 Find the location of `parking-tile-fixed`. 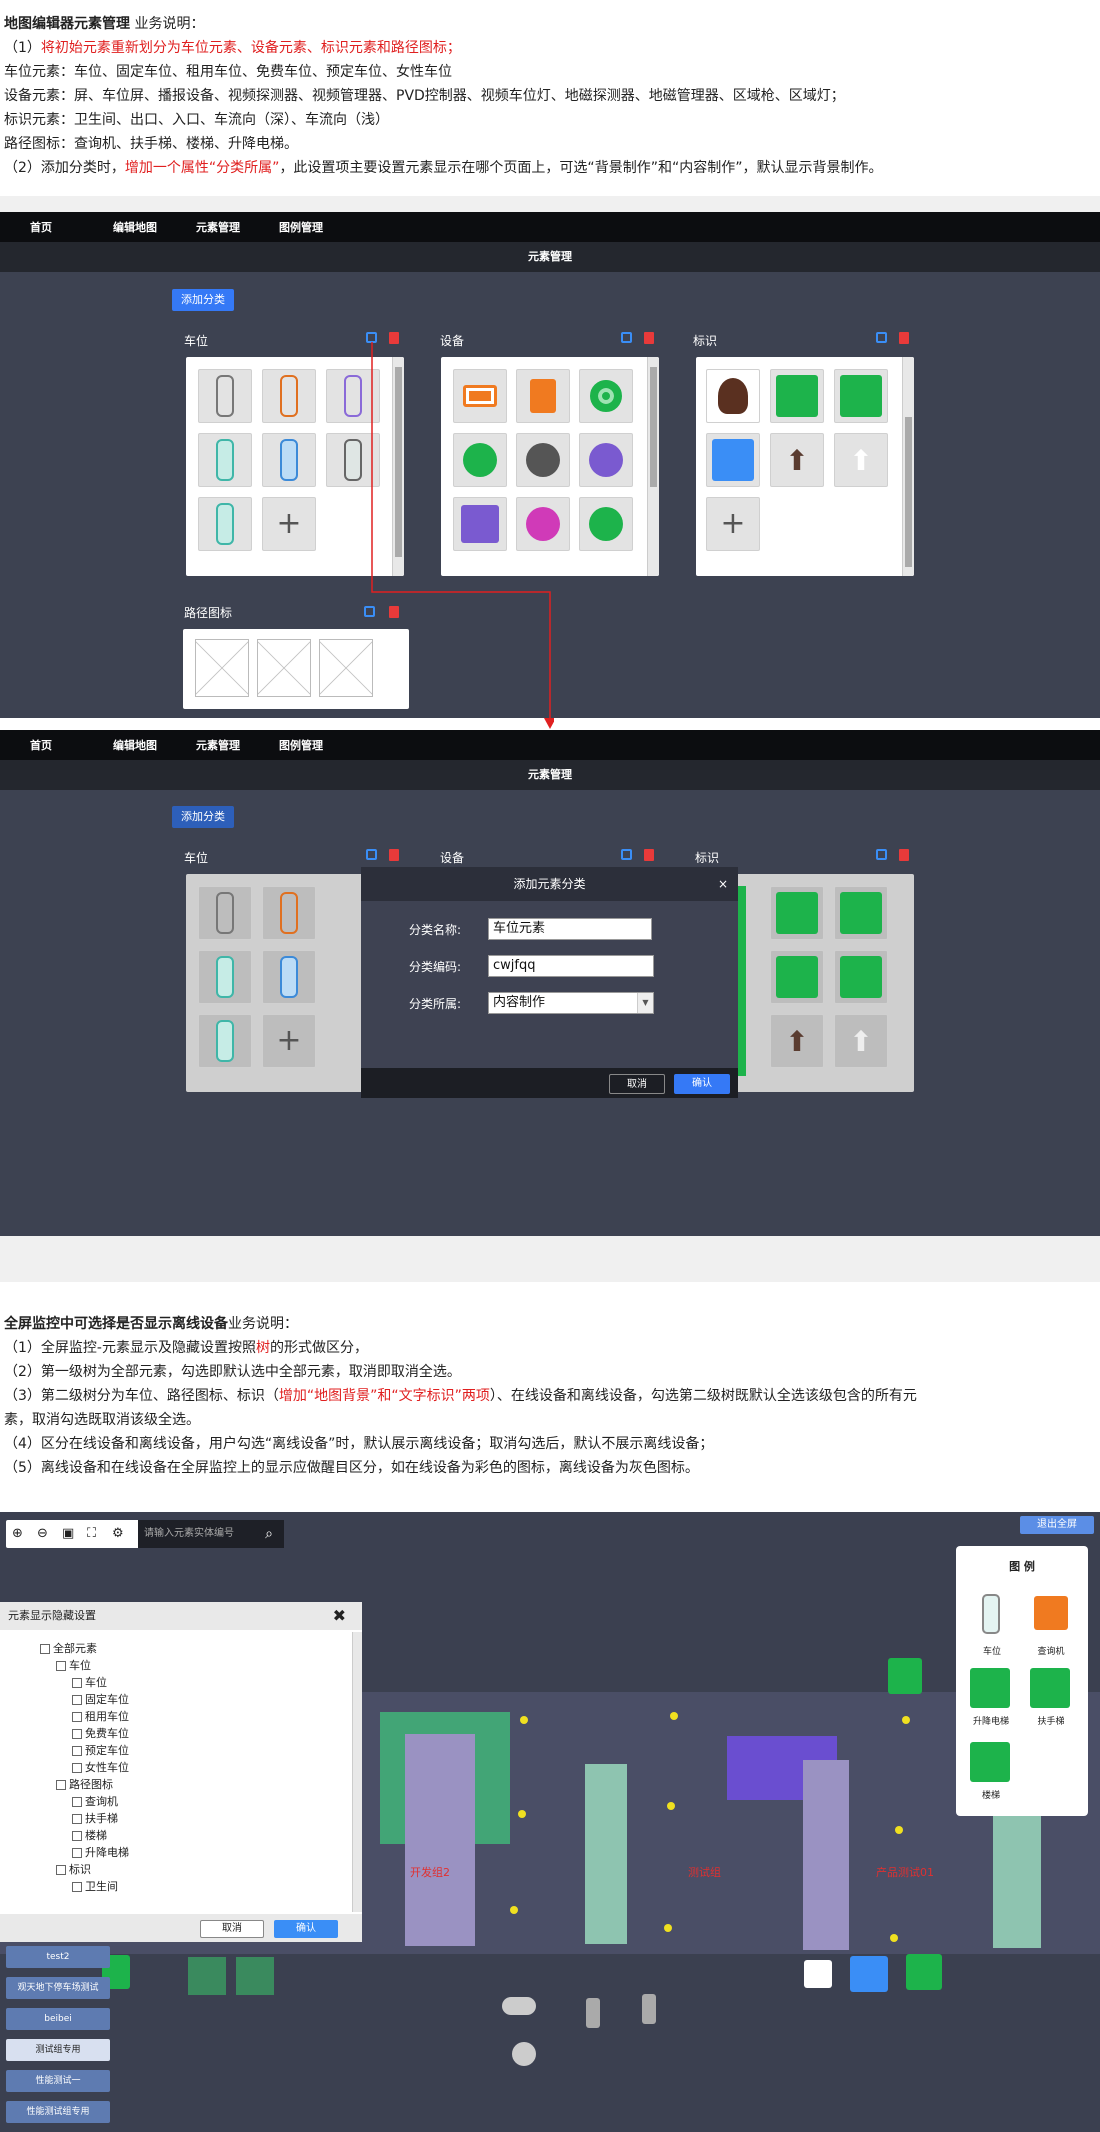

parking-tile-fixed is located at coordinates (289, 913).